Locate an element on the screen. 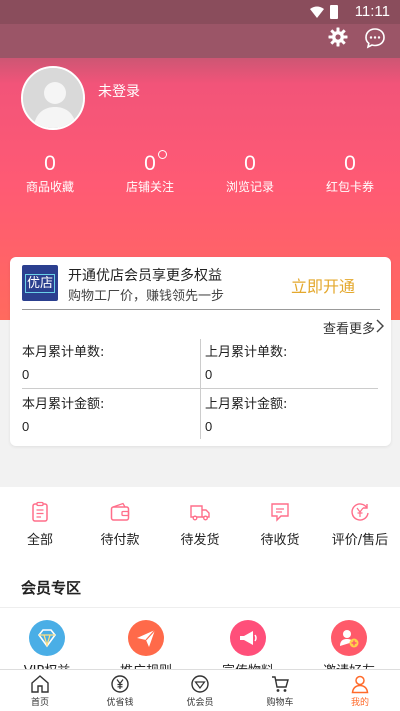 This screenshot has height=711, width=400. message-icon is located at coordinates (375, 38).